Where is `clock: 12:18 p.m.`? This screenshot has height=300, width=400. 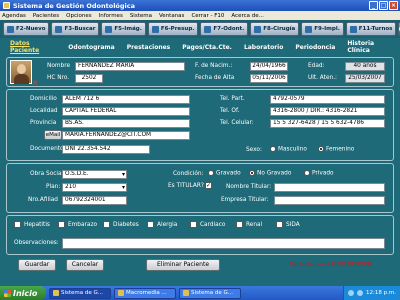 clock: 12:18 p.m. is located at coordinates (381, 293).